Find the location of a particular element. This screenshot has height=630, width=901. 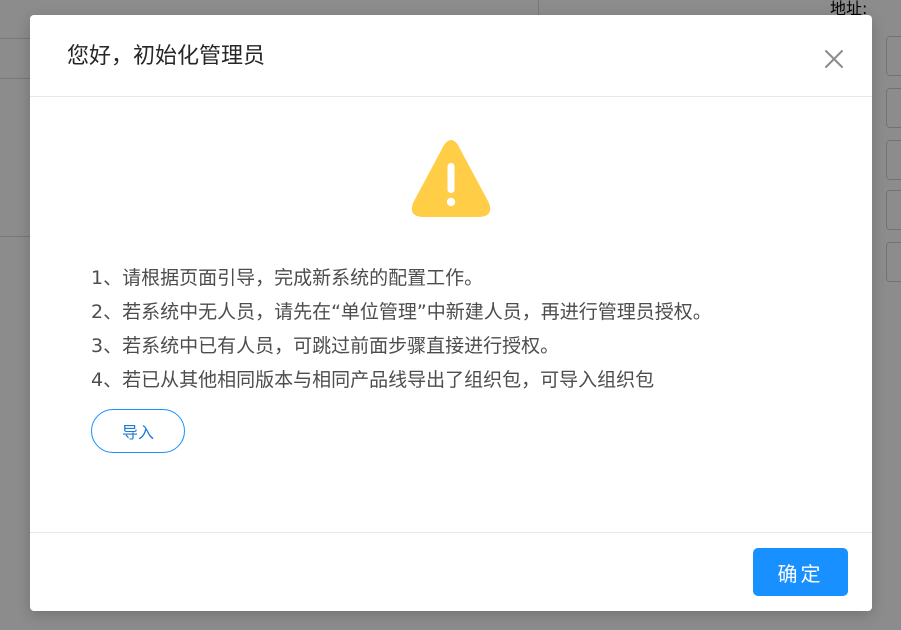

dialog-footer: 确定 is located at coordinates (451, 571).